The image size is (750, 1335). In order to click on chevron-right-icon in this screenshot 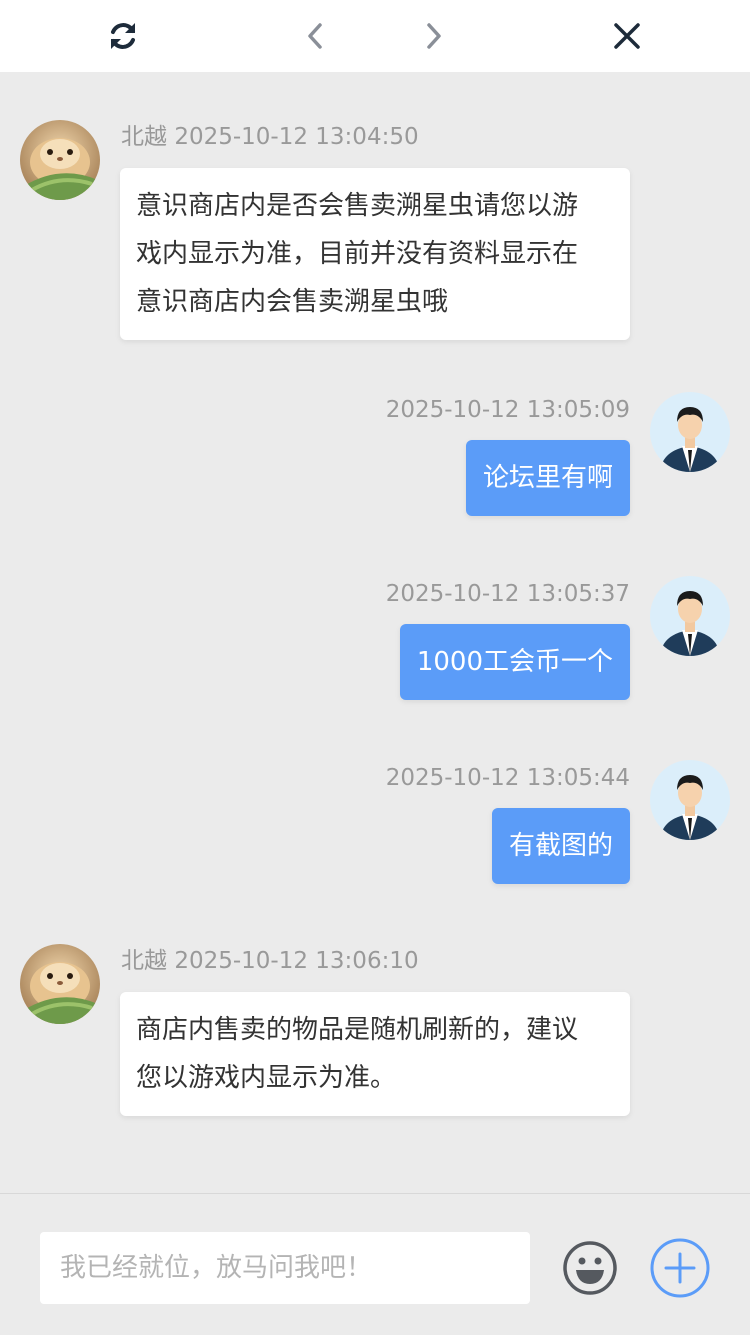, I will do `click(434, 36)`.